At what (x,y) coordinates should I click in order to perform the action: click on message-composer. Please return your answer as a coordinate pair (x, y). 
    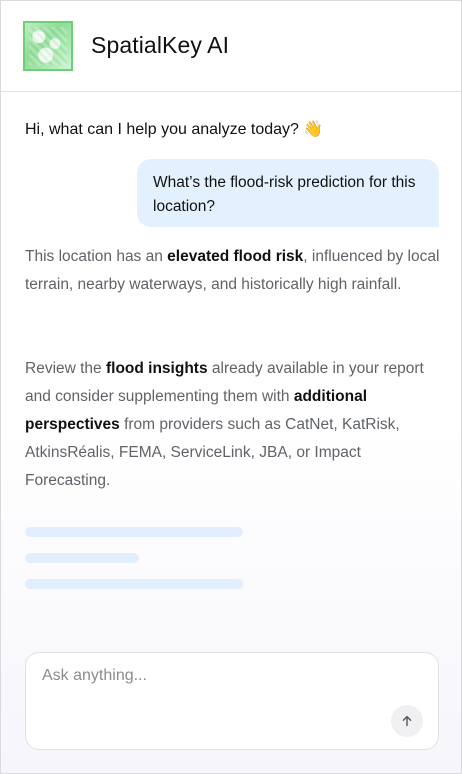
    Looking at the image, I should click on (232, 701).